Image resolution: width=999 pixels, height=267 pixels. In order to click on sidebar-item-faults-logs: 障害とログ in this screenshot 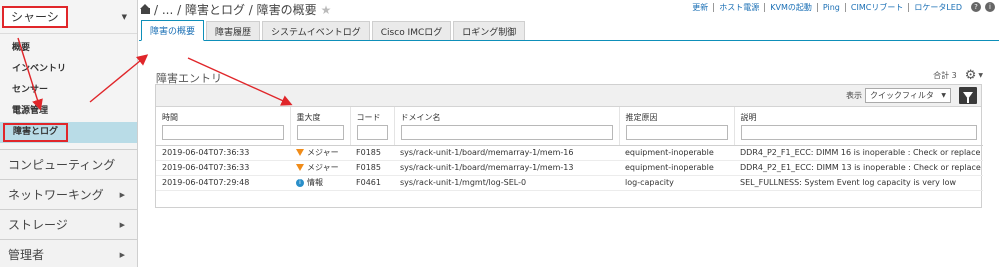, I will do `click(68, 132)`.